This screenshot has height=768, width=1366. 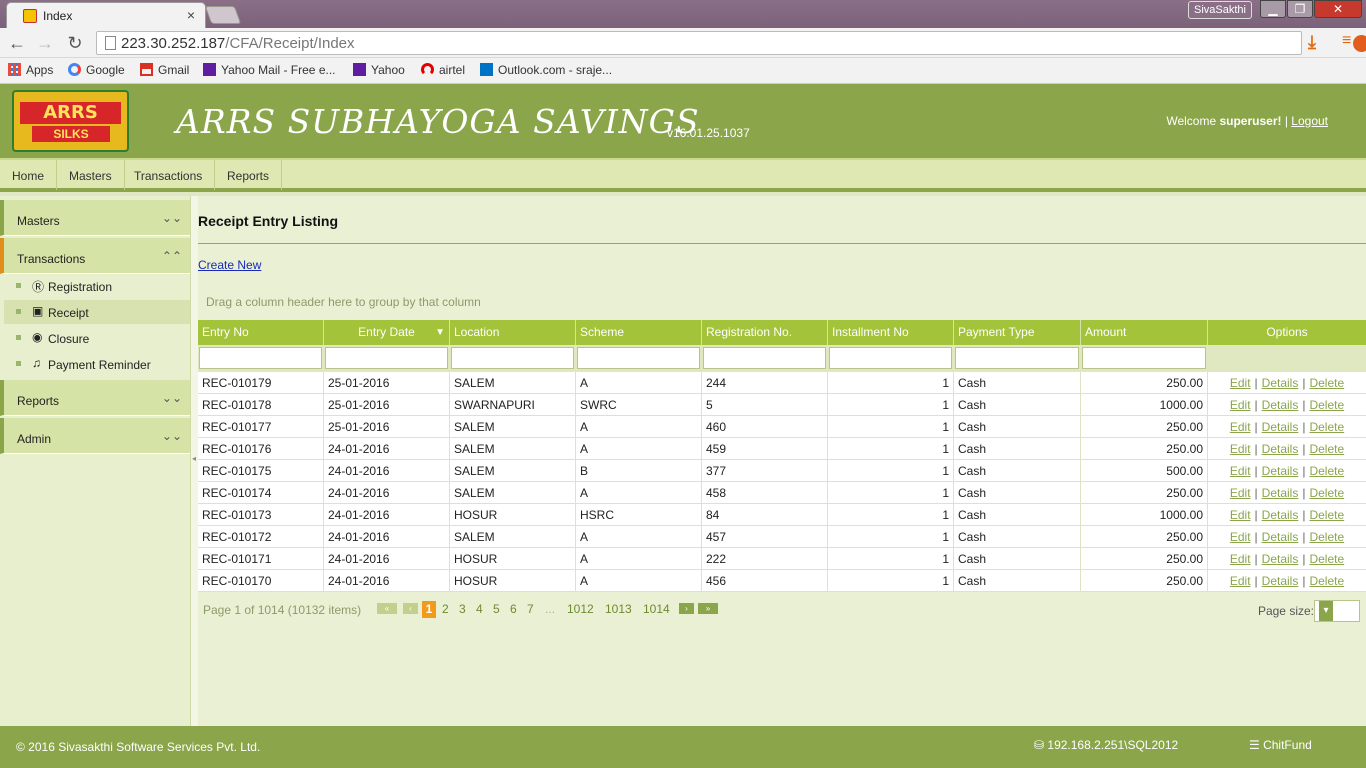 What do you see at coordinates (95, 398) in the screenshot?
I see `sidebar-section-reports: Reports ⌄⌄` at bounding box center [95, 398].